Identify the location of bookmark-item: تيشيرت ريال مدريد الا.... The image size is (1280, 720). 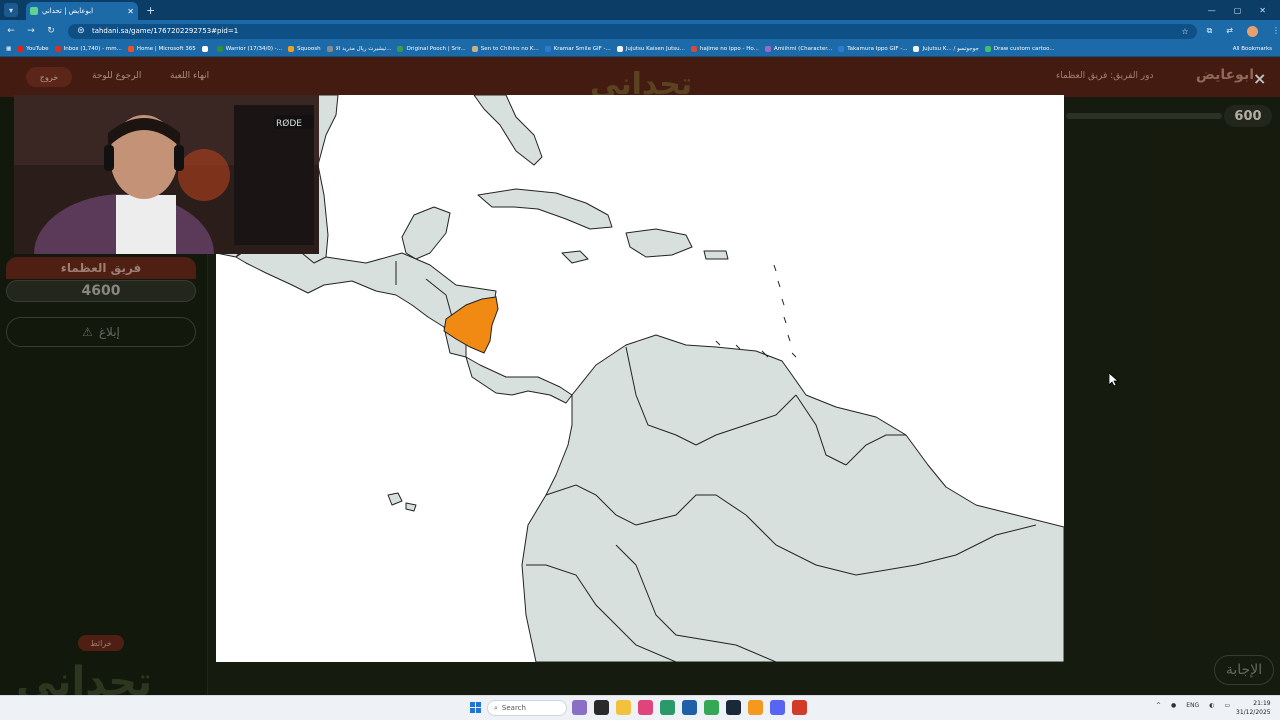
(359, 49).